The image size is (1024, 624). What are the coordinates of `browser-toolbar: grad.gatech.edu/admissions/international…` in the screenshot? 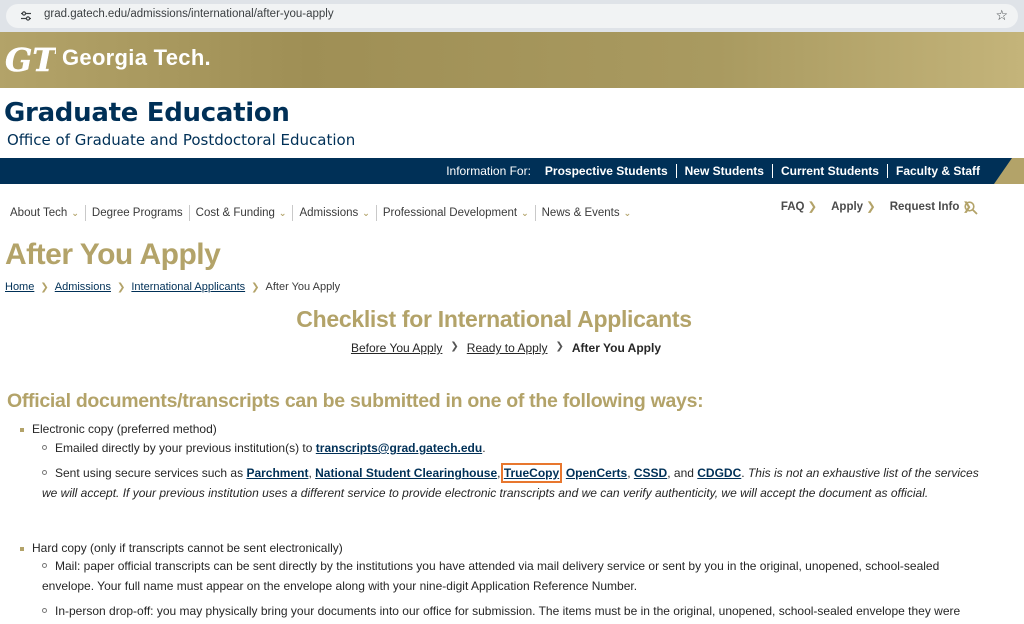 It's located at (512, 16).